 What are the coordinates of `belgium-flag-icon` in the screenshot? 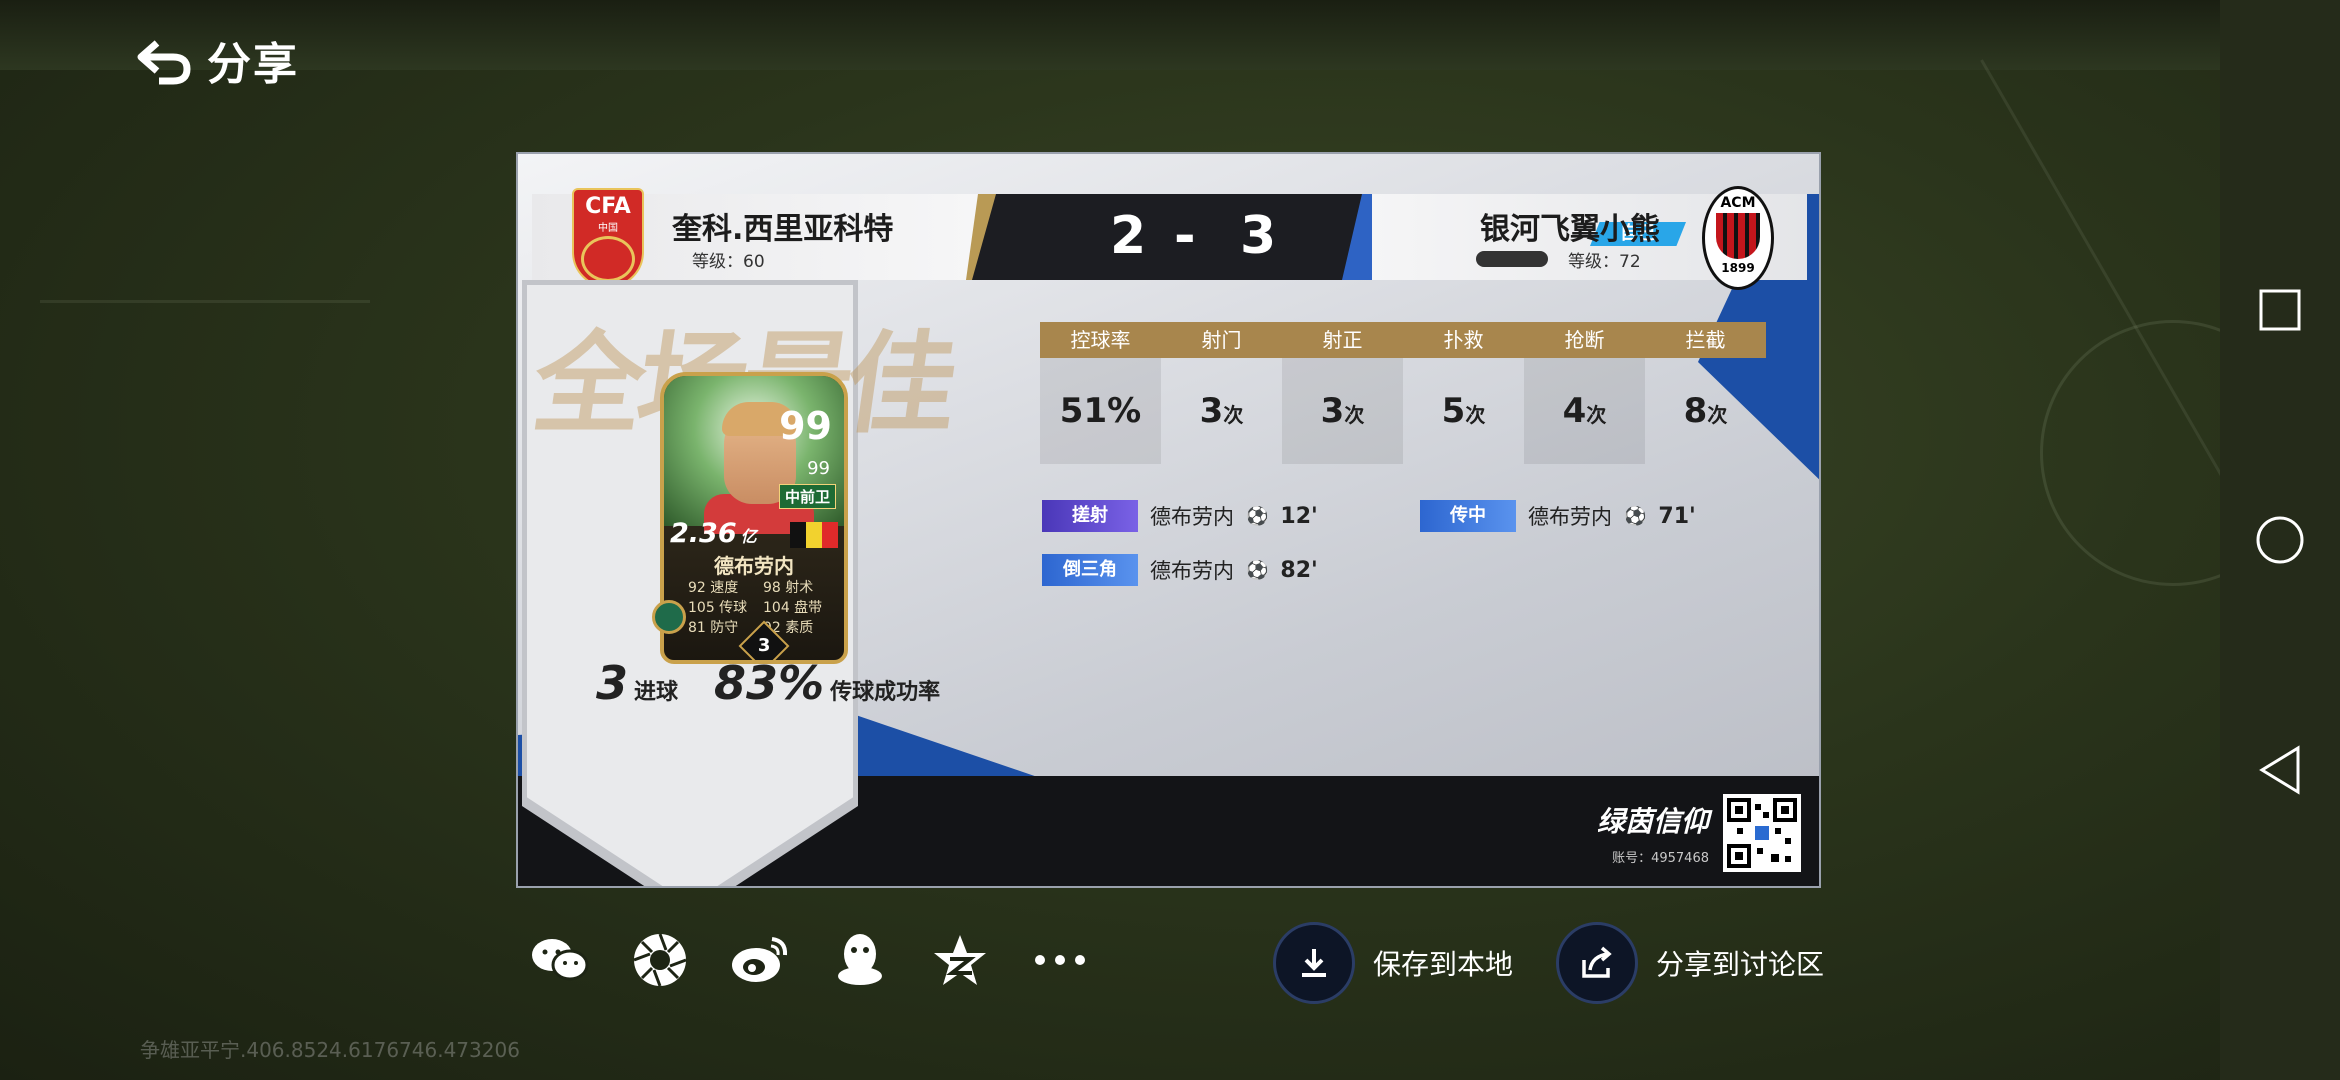 It's located at (814, 535).